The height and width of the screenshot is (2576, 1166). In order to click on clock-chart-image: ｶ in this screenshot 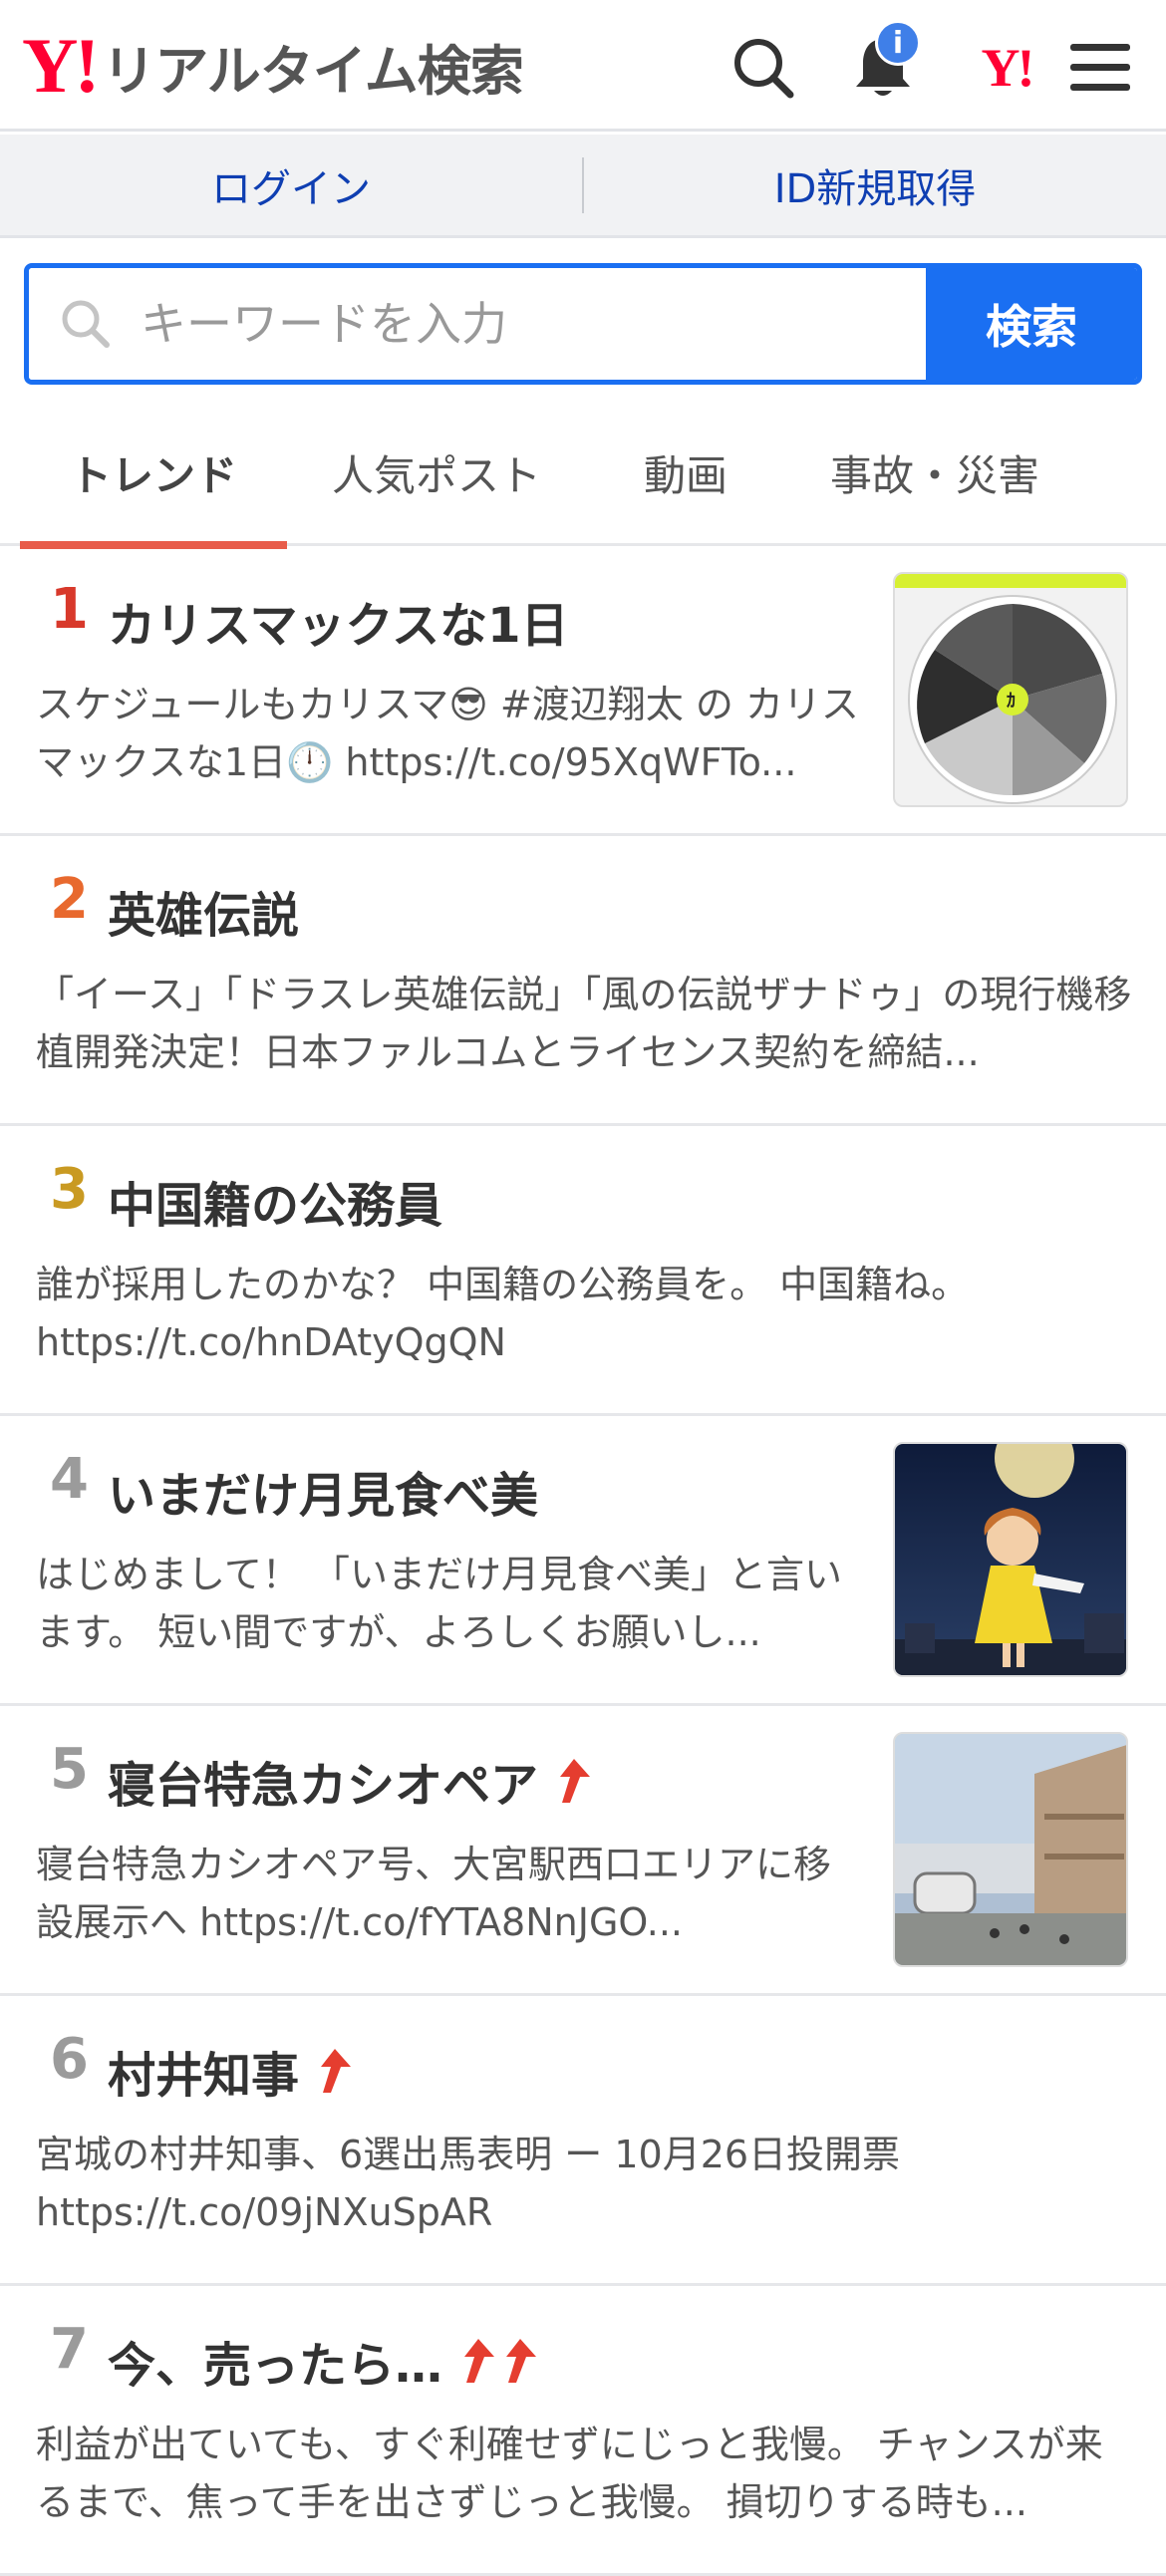, I will do `click(1011, 689)`.